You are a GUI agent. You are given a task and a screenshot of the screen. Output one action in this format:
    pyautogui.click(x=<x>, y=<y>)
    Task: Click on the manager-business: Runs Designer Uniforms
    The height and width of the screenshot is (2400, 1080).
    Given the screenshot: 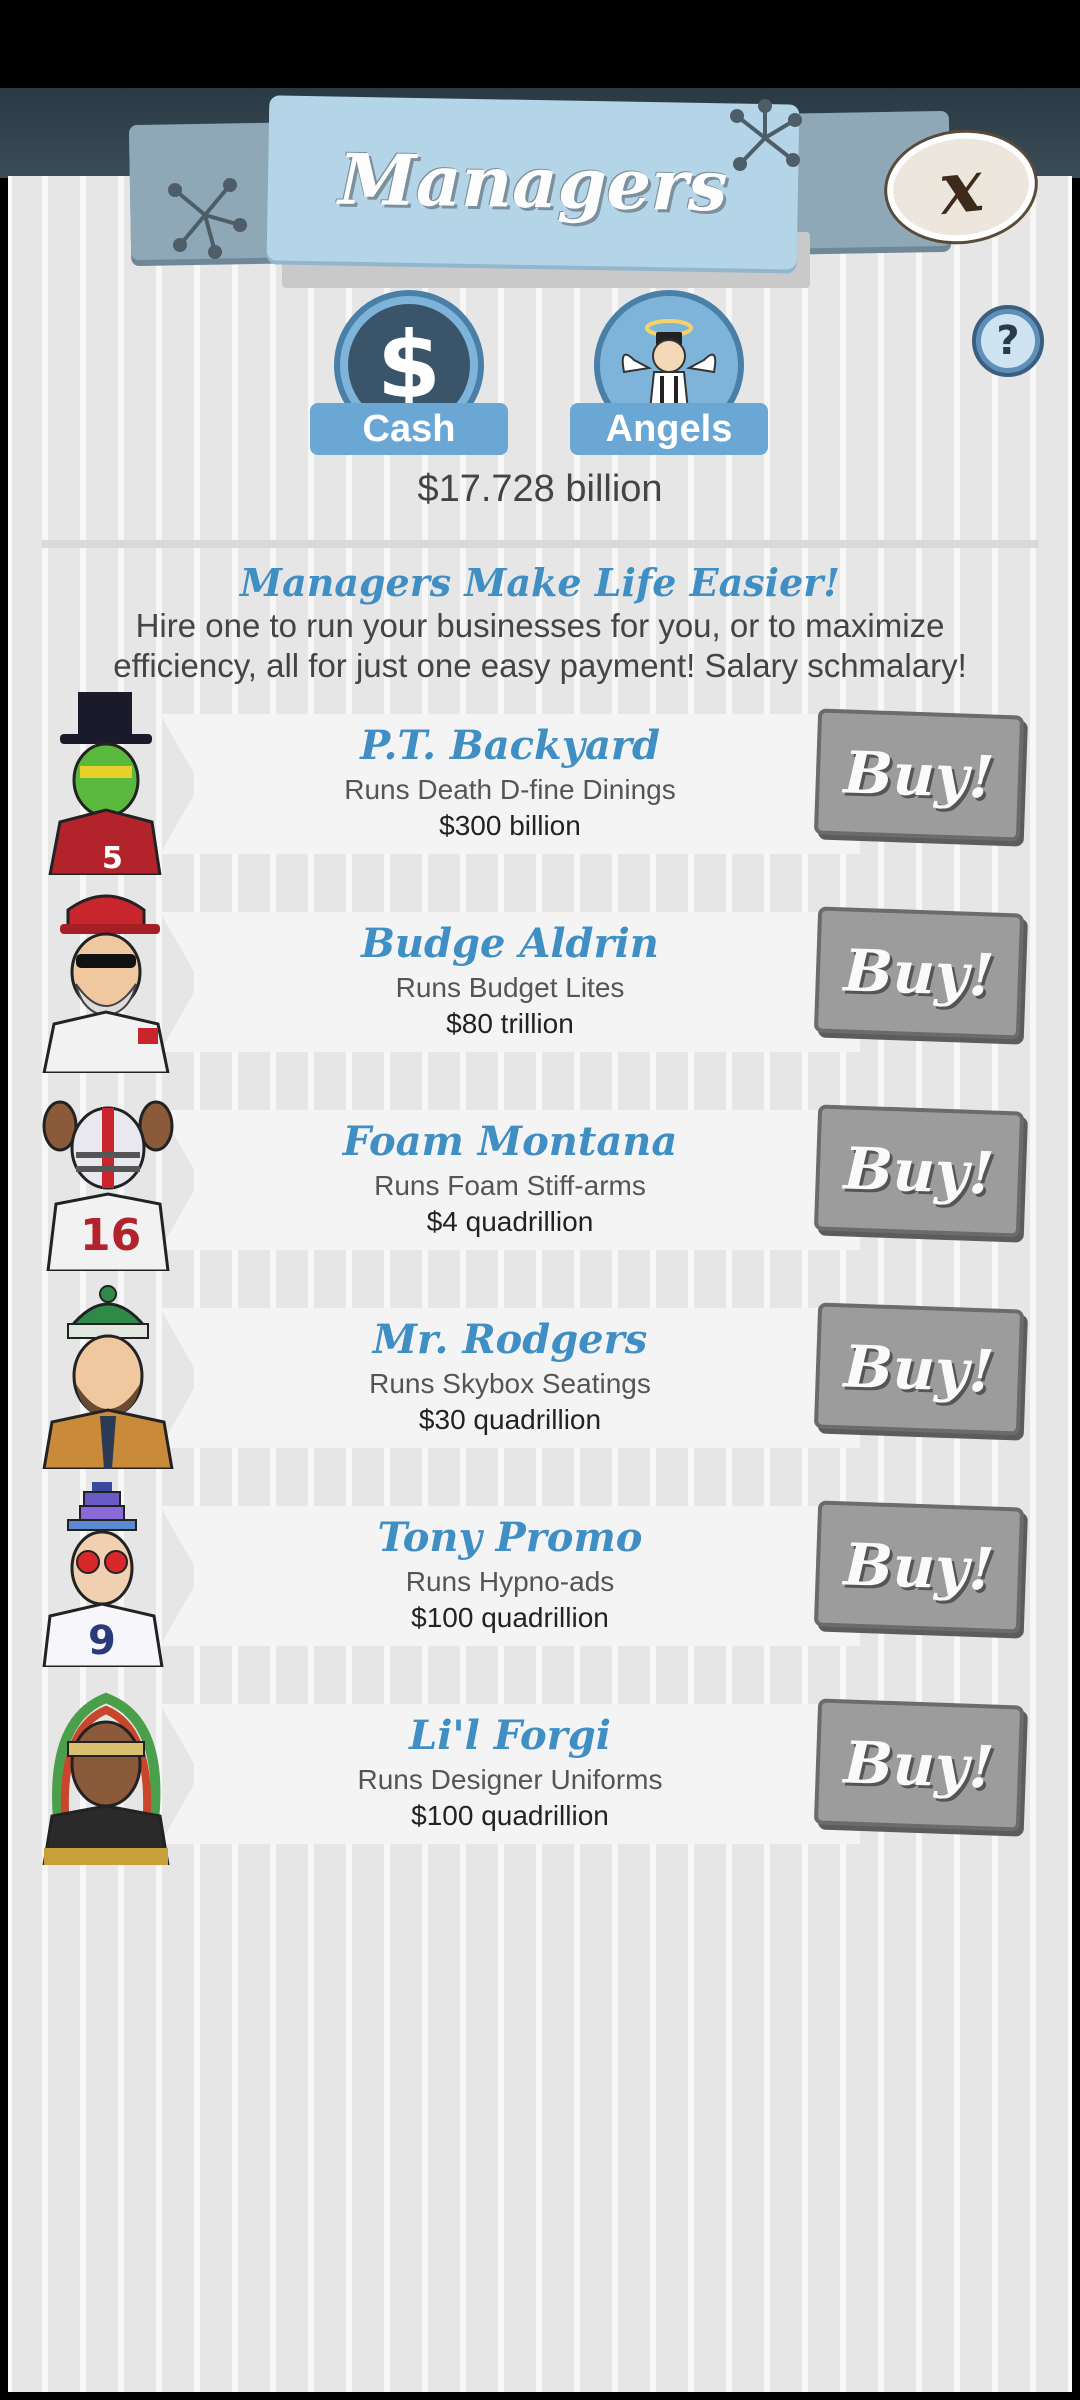 What is the action you would take?
    pyautogui.click(x=510, y=1779)
    